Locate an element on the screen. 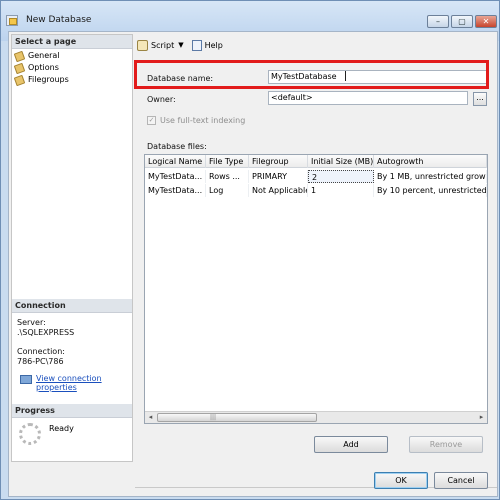 The height and width of the screenshot is (500, 500). cancel-button: Cancel is located at coordinates (461, 480).